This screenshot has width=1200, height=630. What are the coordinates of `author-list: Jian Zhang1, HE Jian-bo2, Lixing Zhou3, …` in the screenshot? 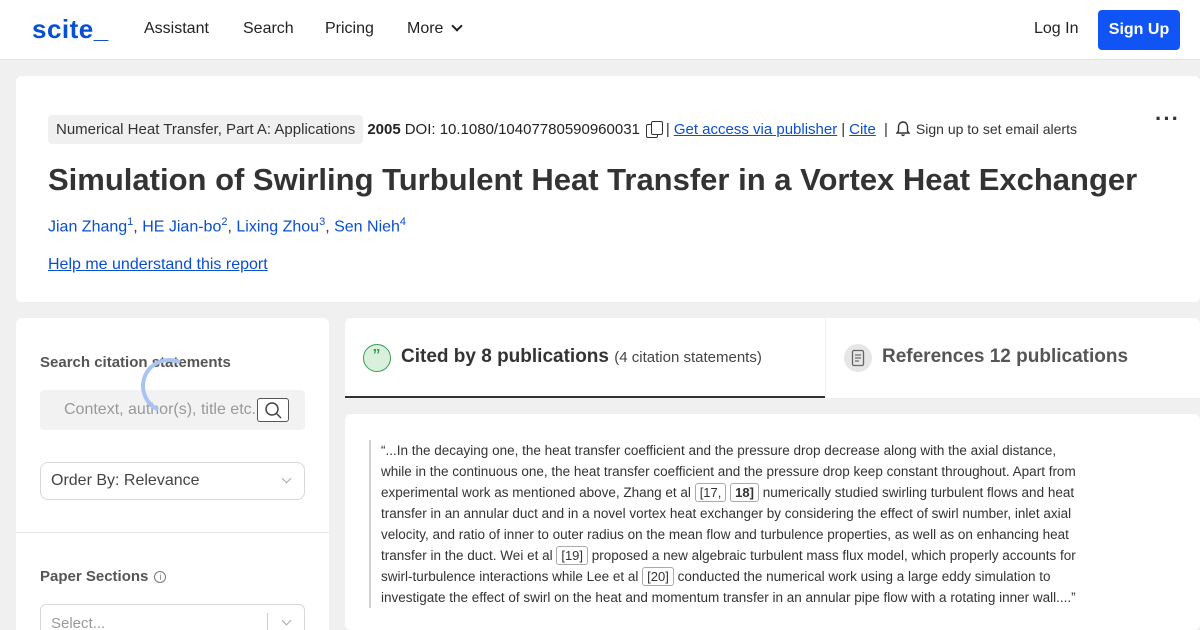 It's located at (227, 226).